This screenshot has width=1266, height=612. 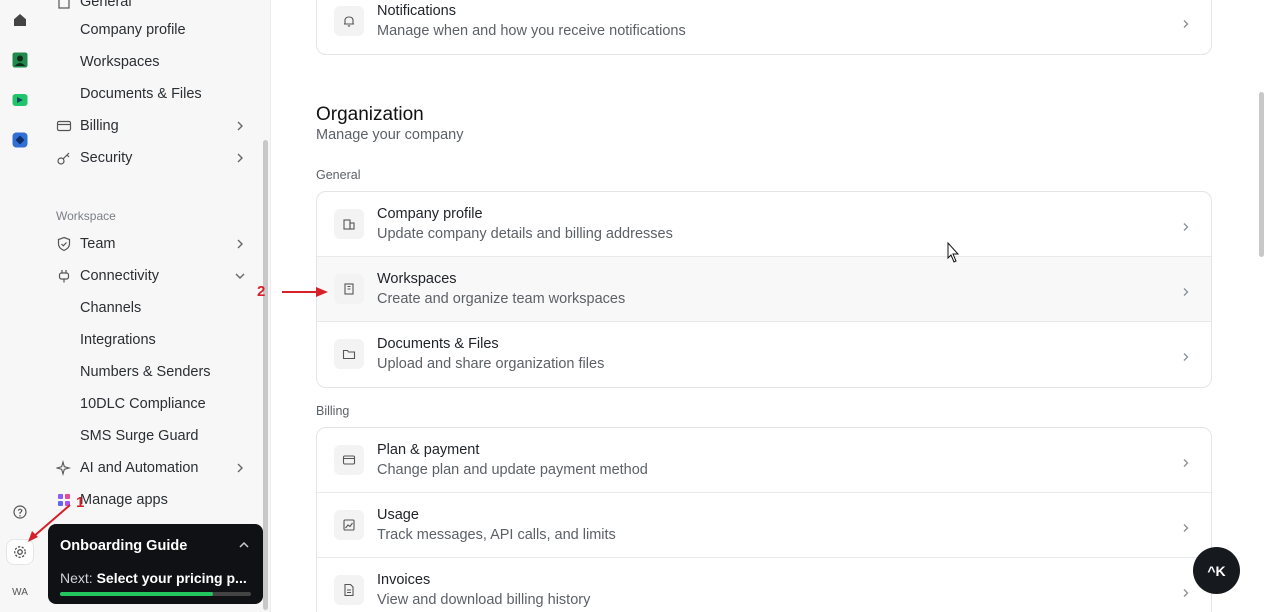 I want to click on sidebar-item-label: Team, so click(x=98, y=244).